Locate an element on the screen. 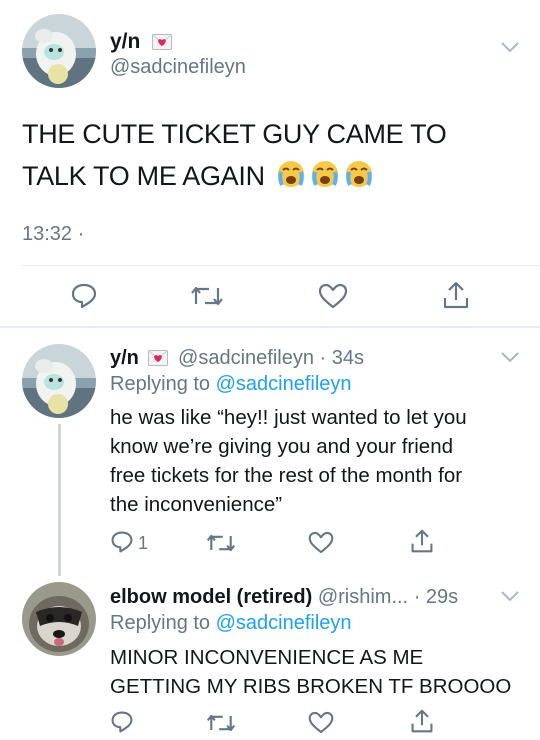 This screenshot has height=740, width=540. tweet-timestamp: · 34s is located at coordinates (342, 358).